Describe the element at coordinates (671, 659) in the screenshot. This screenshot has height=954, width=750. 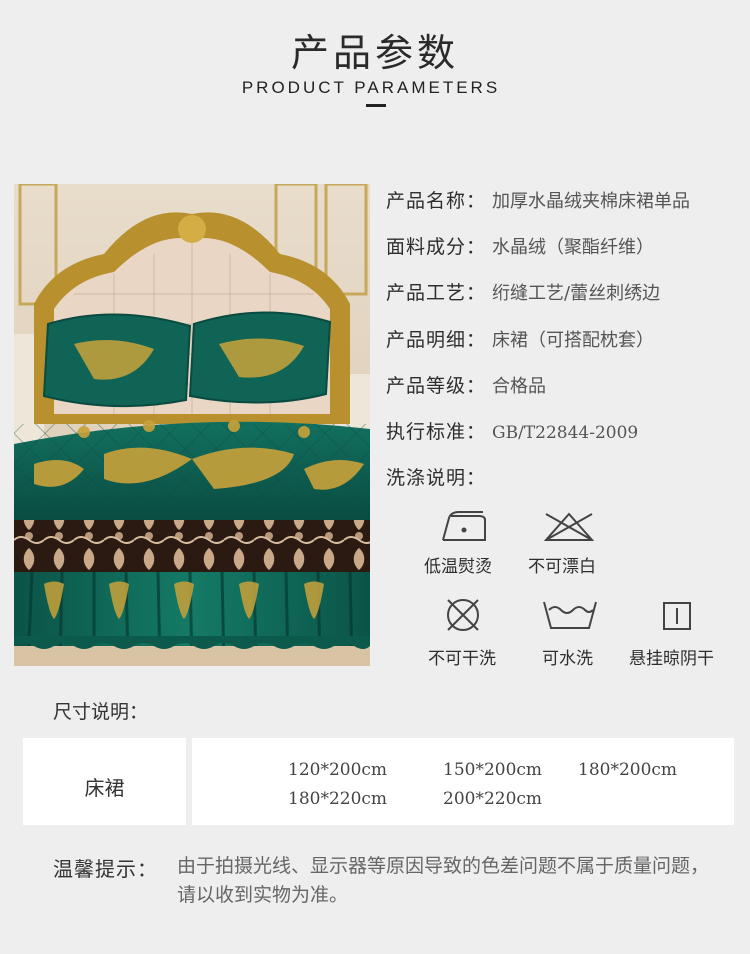
I see `care-label: 悬挂晾阴干` at that location.